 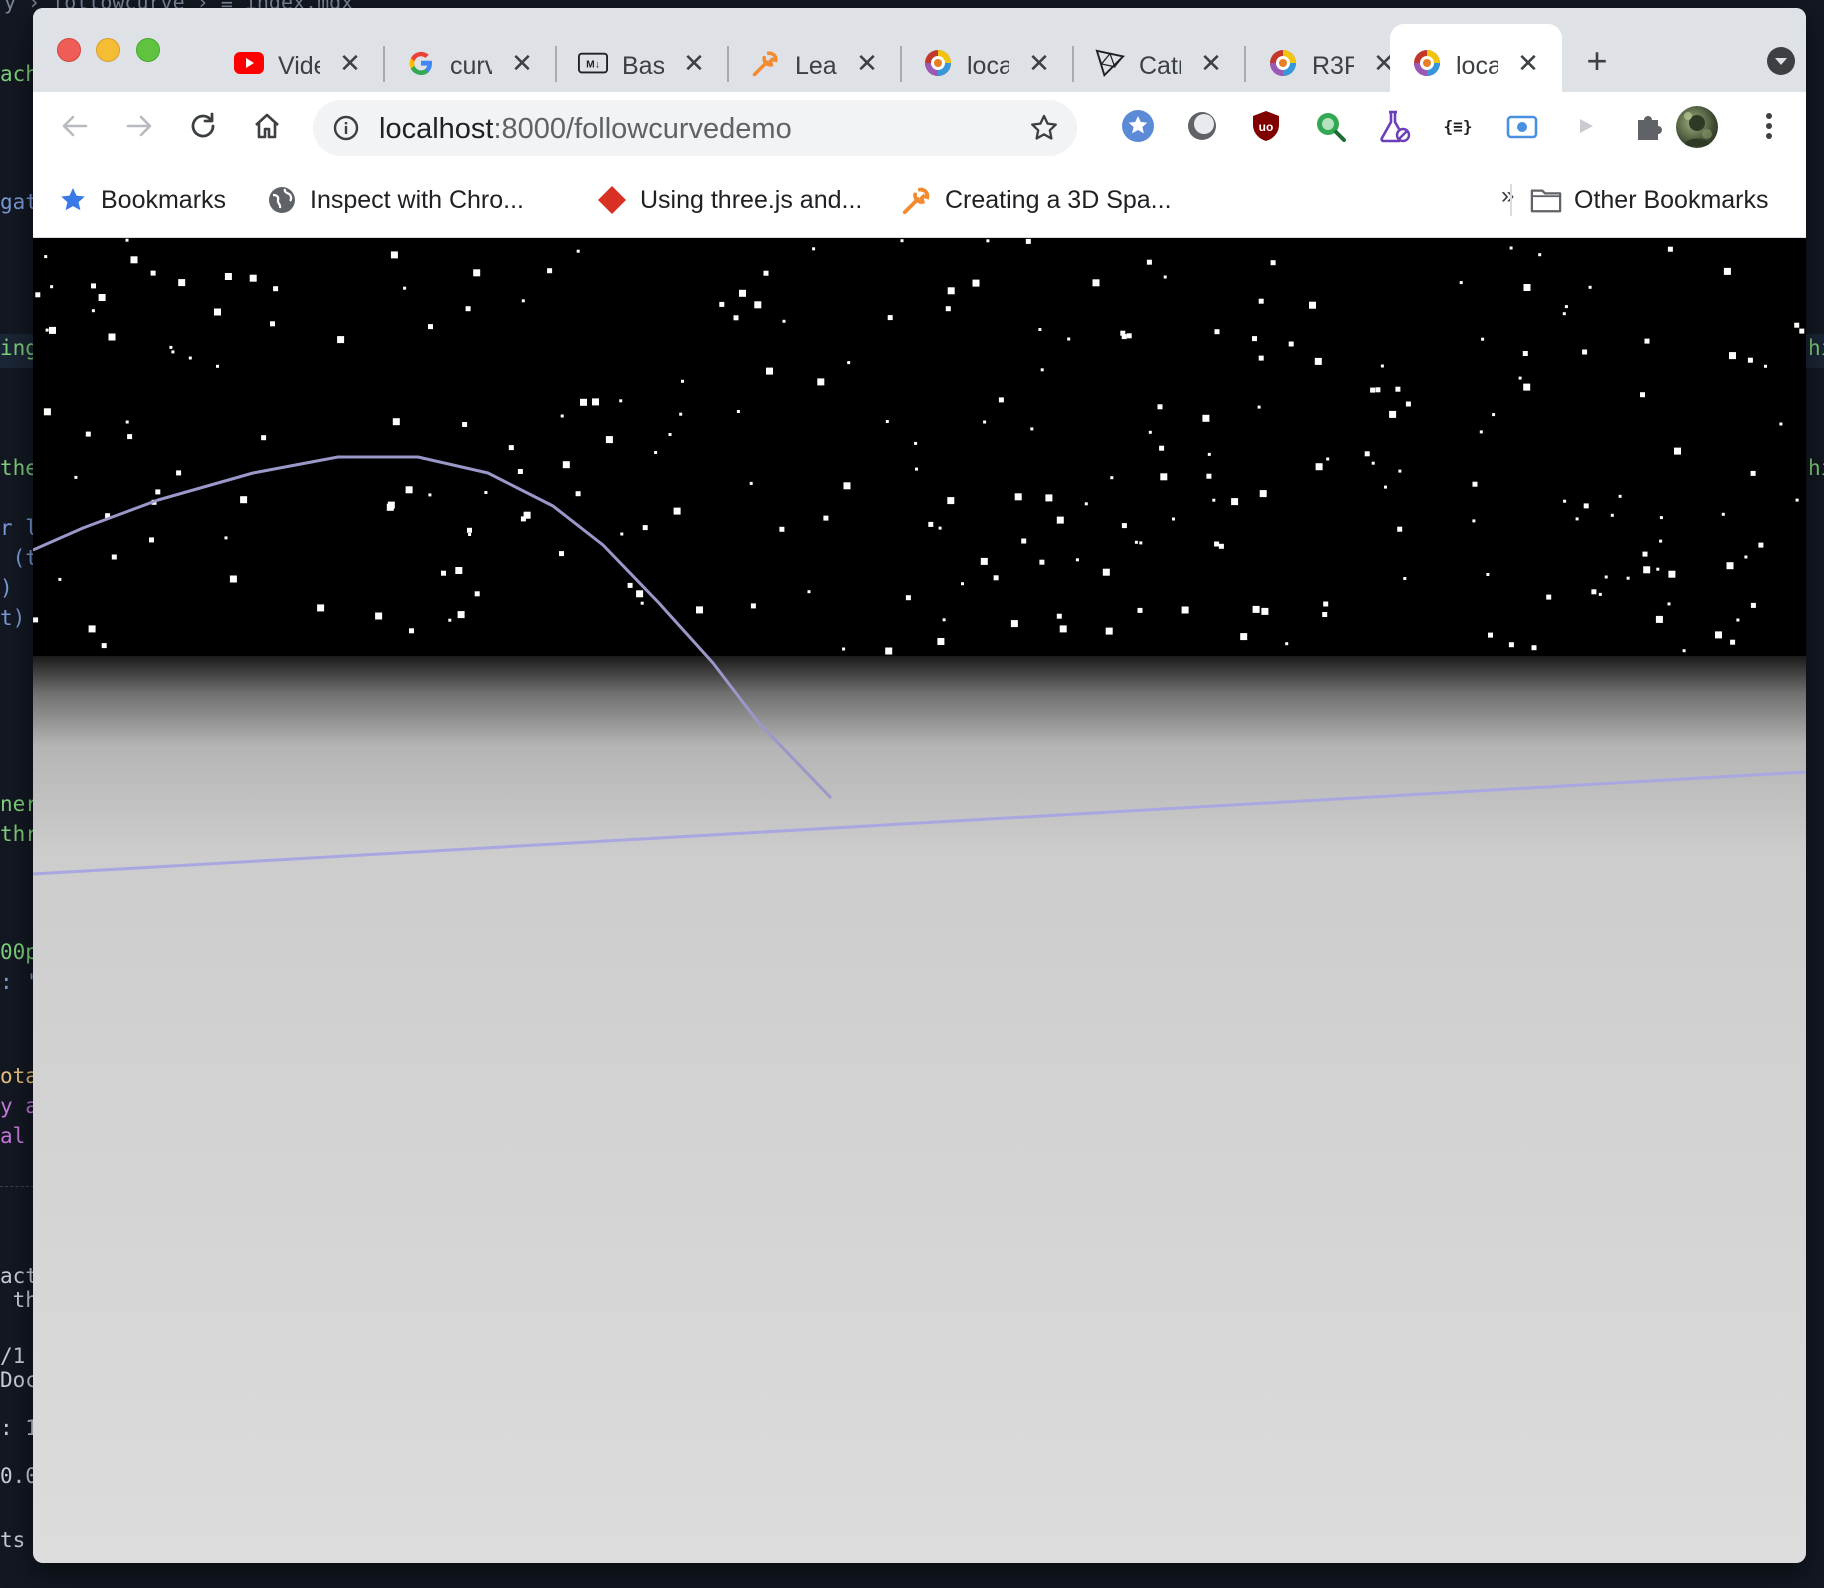 I want to click on puzzle-icon, so click(x=1648, y=126).